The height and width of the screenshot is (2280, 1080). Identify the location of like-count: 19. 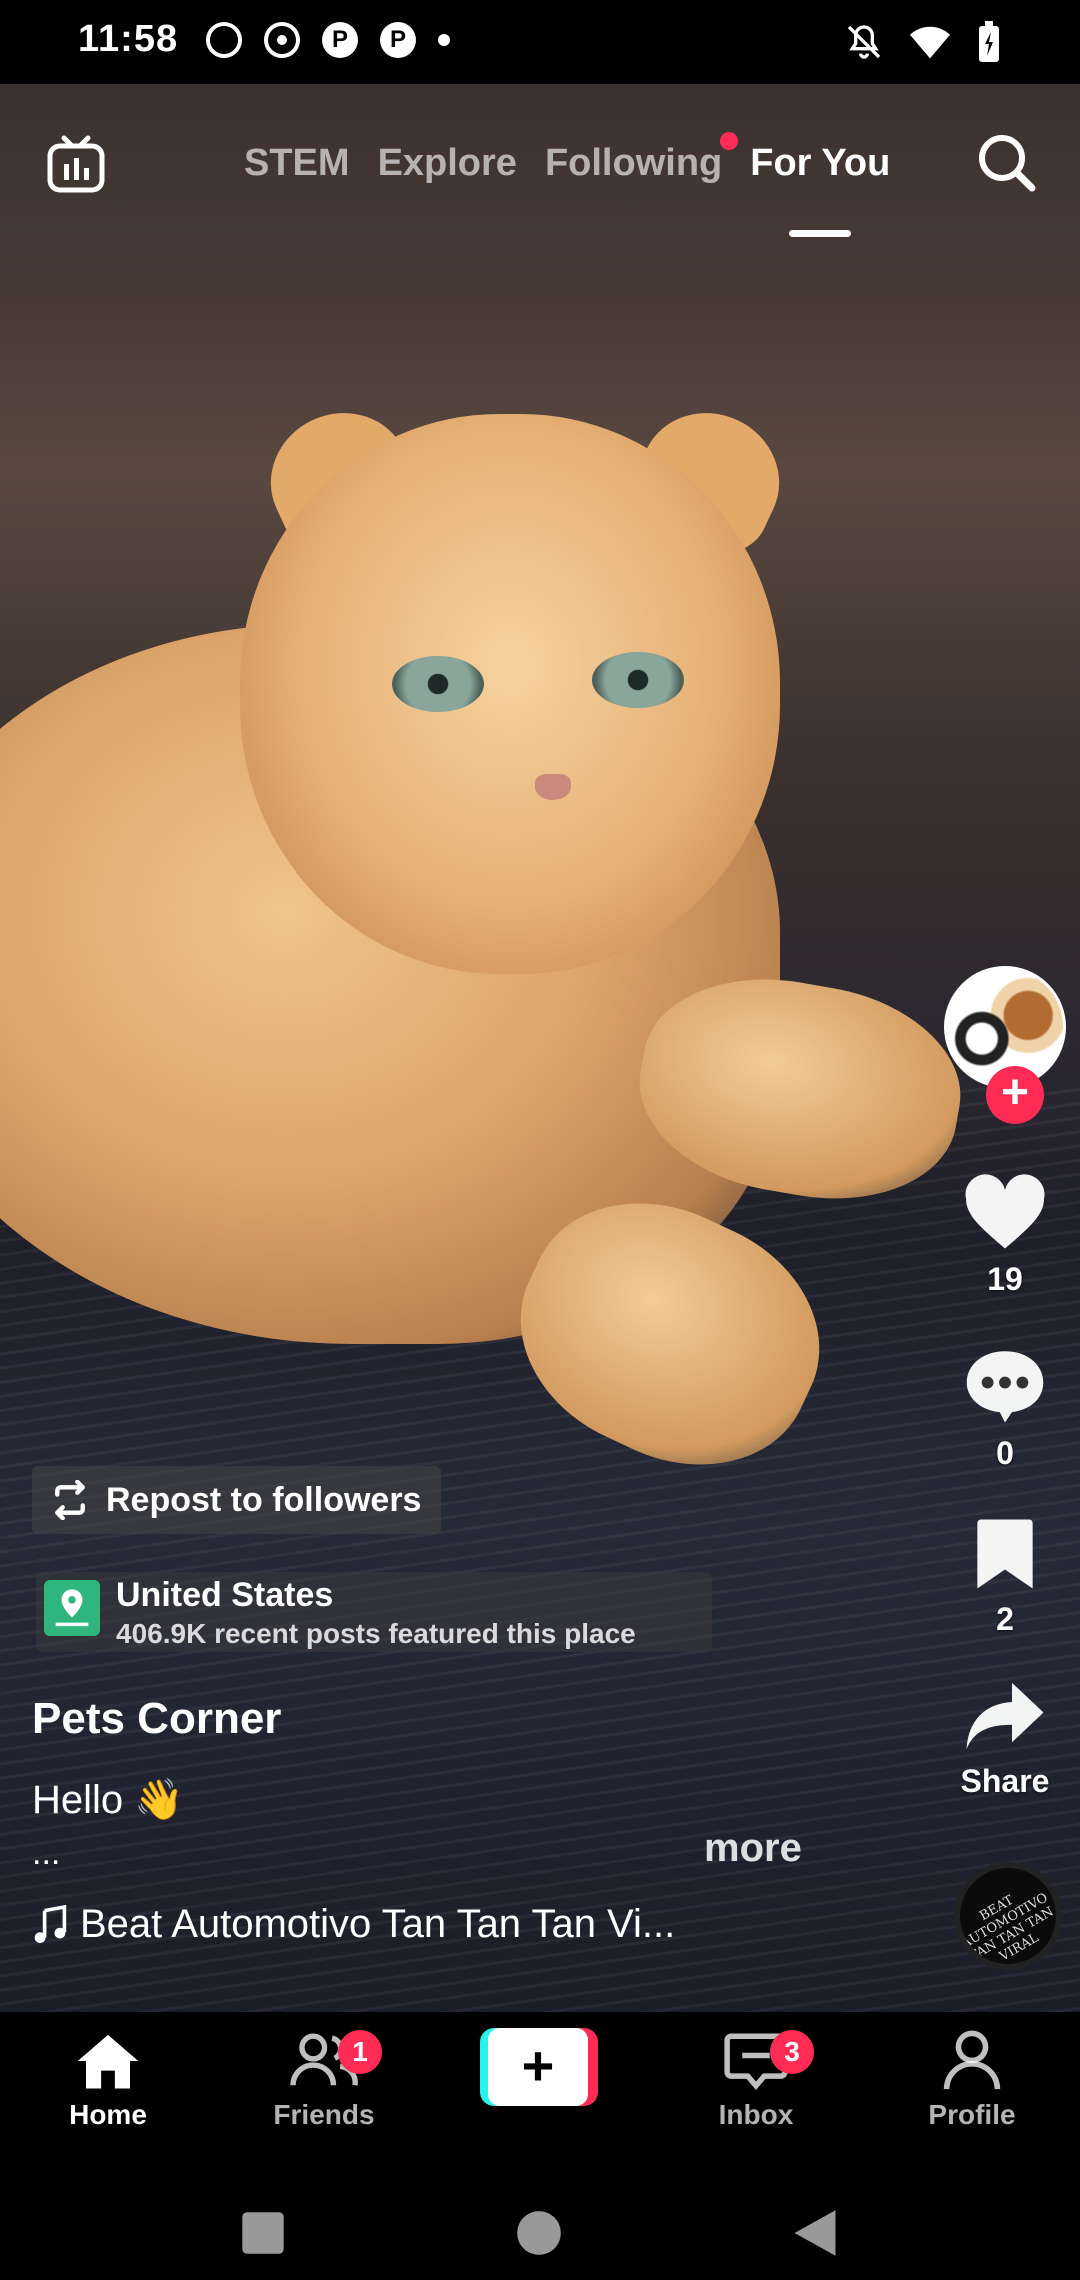
(1005, 1279).